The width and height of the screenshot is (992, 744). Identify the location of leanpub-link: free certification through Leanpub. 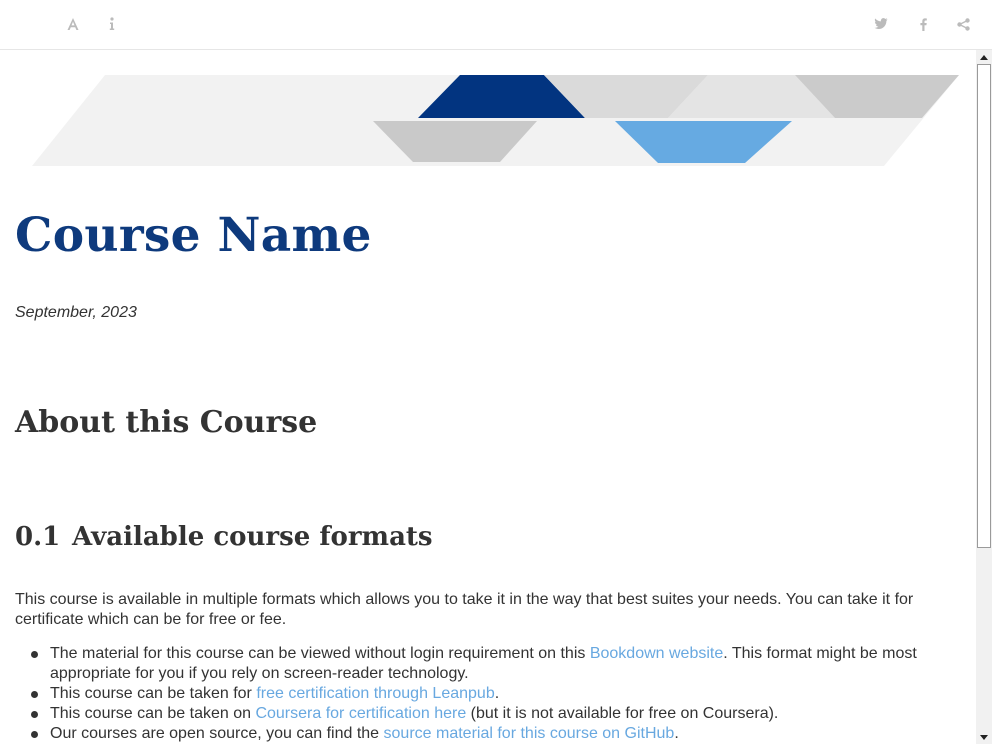
(375, 693).